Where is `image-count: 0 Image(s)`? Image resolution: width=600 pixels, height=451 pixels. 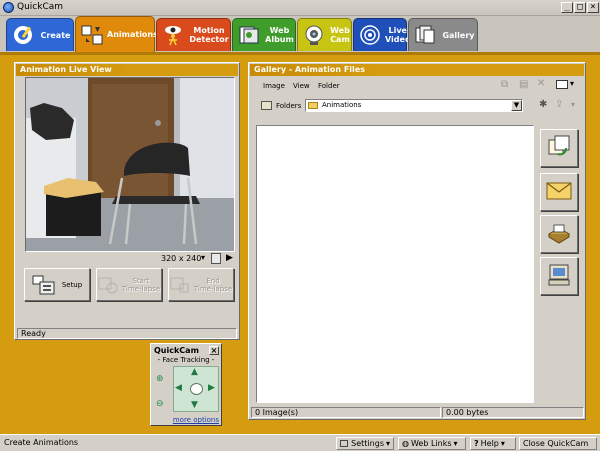 image-count: 0 Image(s) is located at coordinates (346, 412).